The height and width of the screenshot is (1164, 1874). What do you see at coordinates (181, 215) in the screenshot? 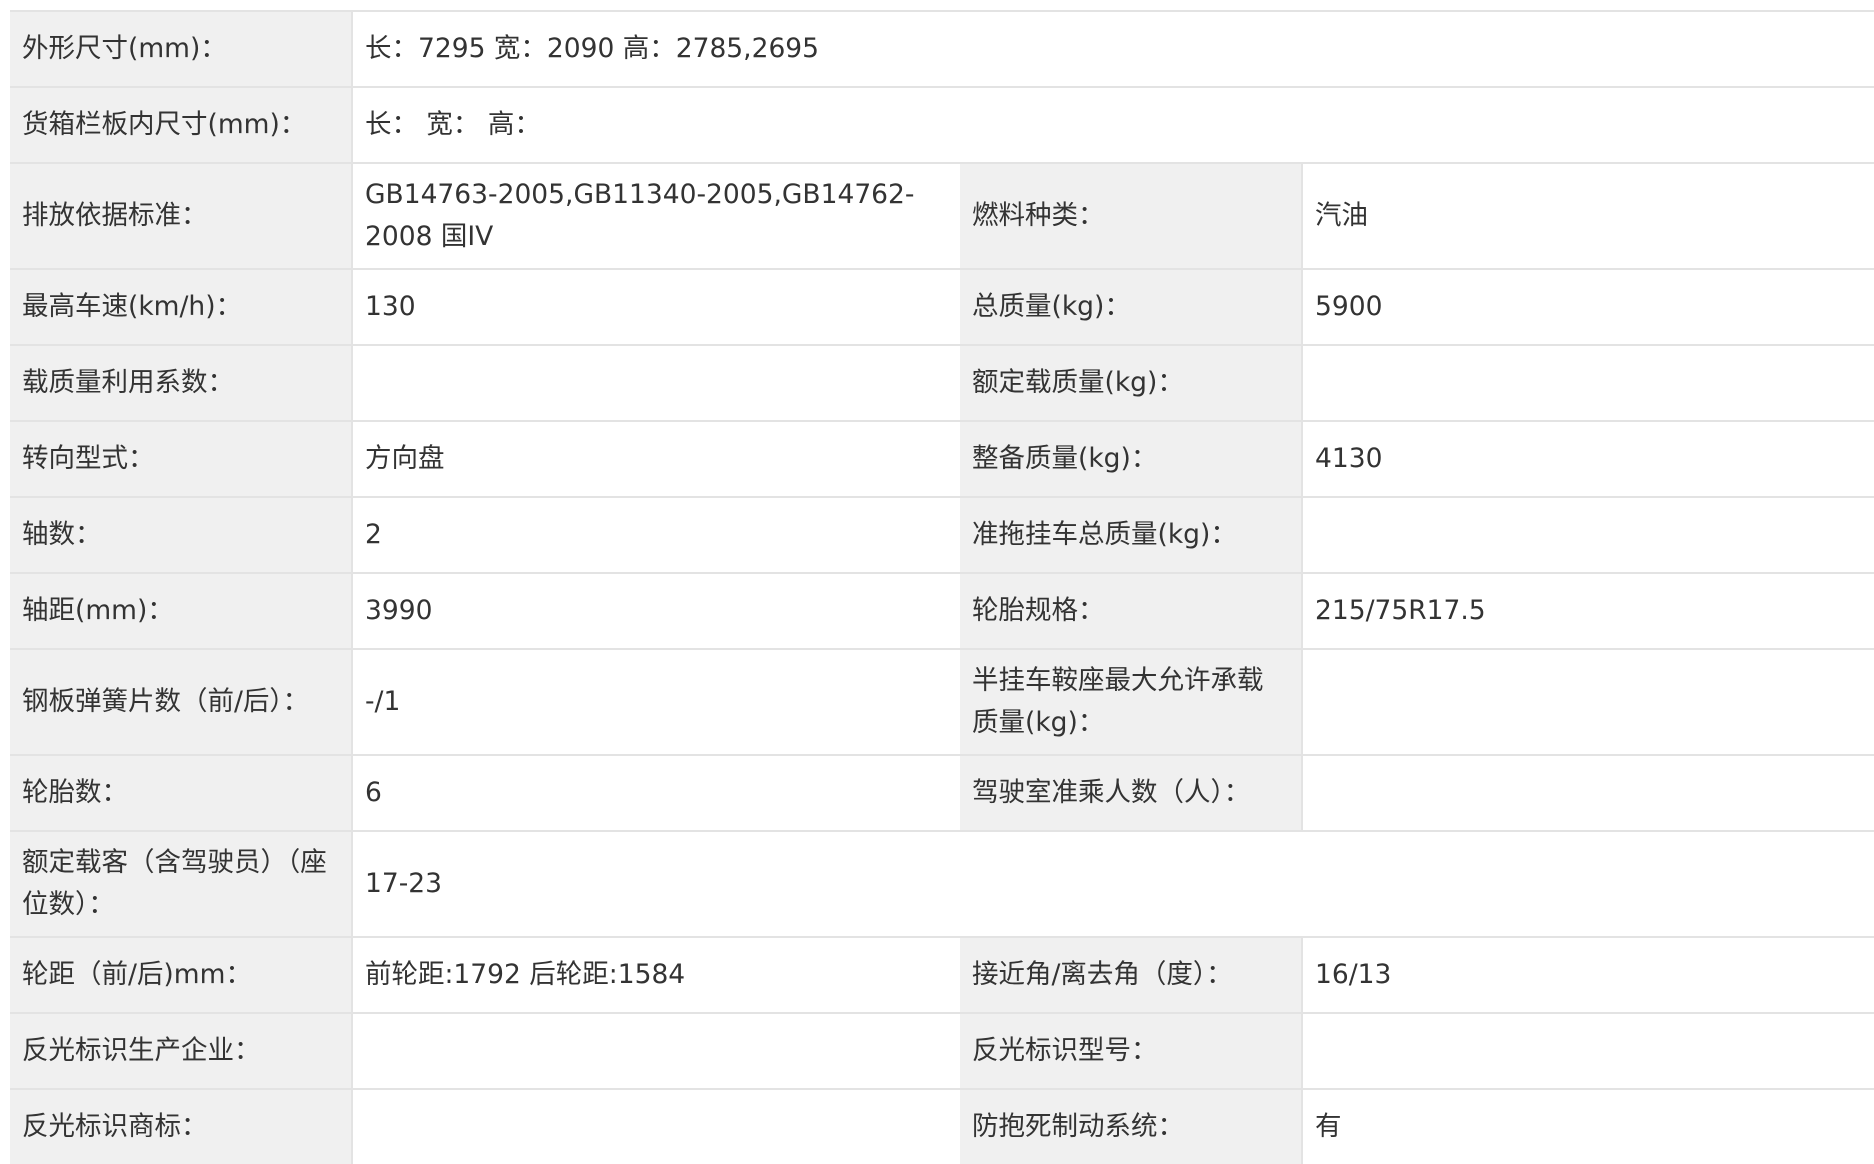
I see `spec-label-emission-standard: 排放依据标准：` at bounding box center [181, 215].